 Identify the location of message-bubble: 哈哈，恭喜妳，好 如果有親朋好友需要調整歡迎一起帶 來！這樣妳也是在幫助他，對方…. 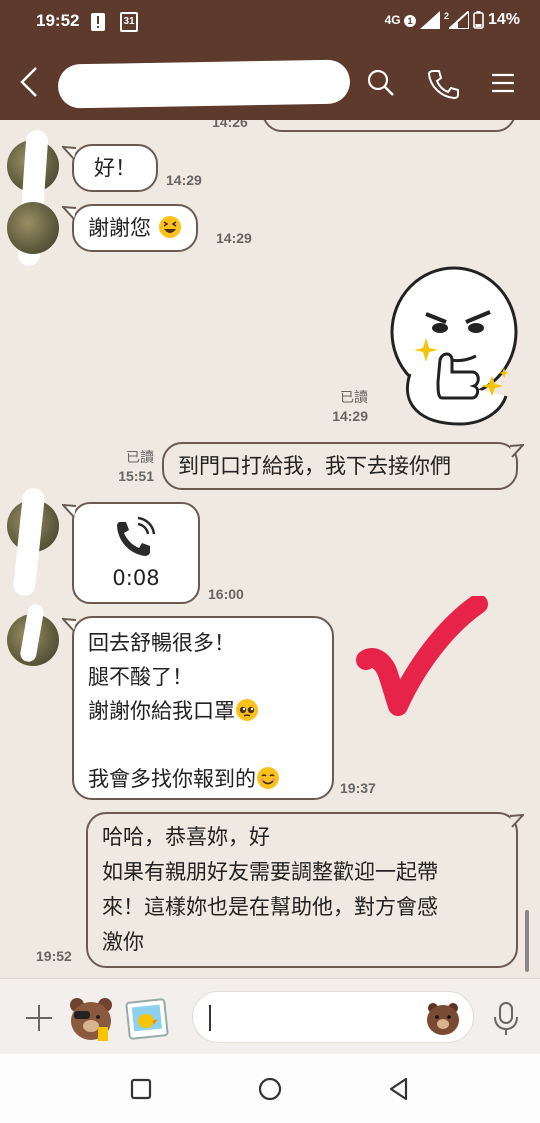
(302, 890).